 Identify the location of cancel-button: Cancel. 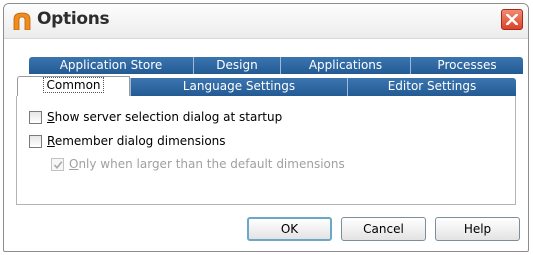
(383, 229).